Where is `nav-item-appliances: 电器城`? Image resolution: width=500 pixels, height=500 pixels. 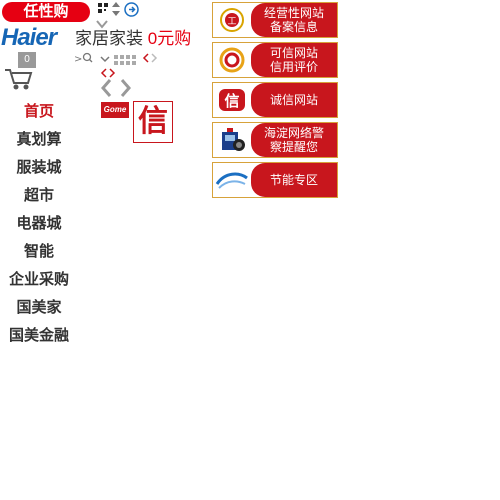
nav-item-appliances: 电器城 is located at coordinates (39, 224).